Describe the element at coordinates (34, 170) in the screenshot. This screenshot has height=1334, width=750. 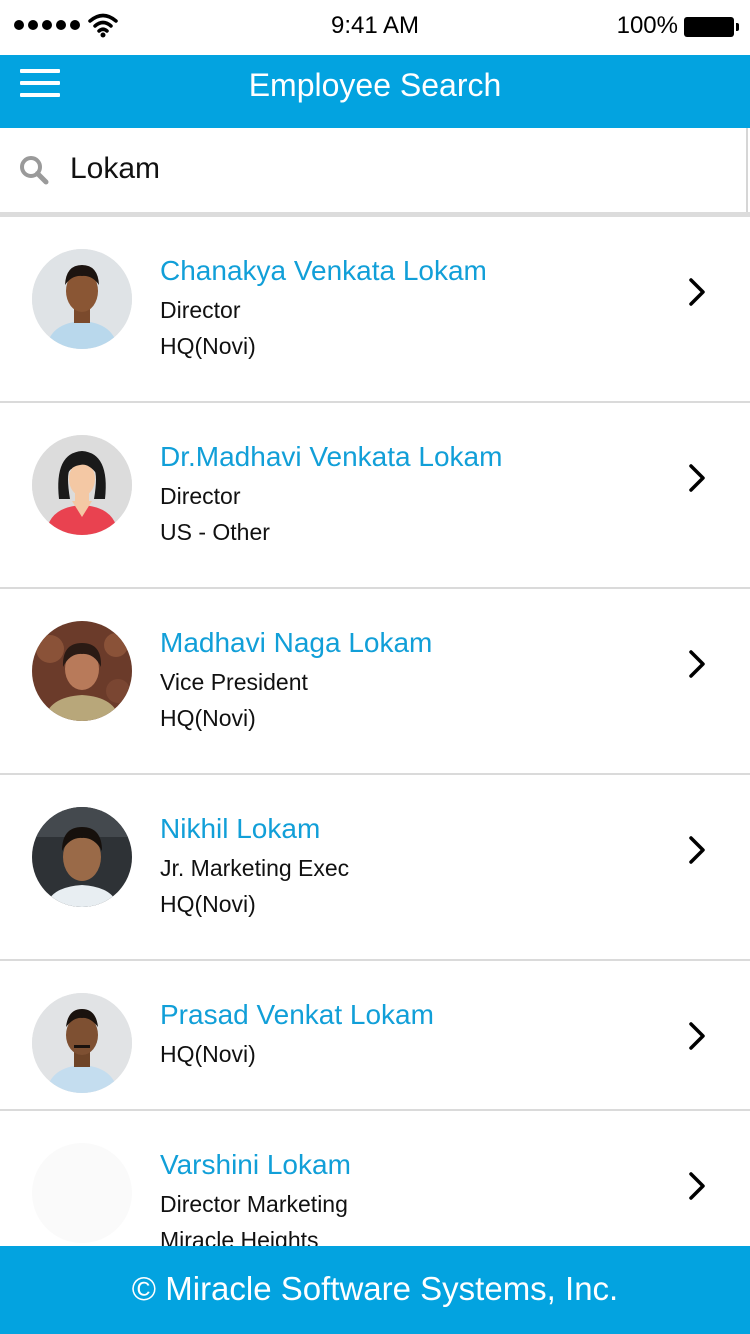
I see `search-icon` at that location.